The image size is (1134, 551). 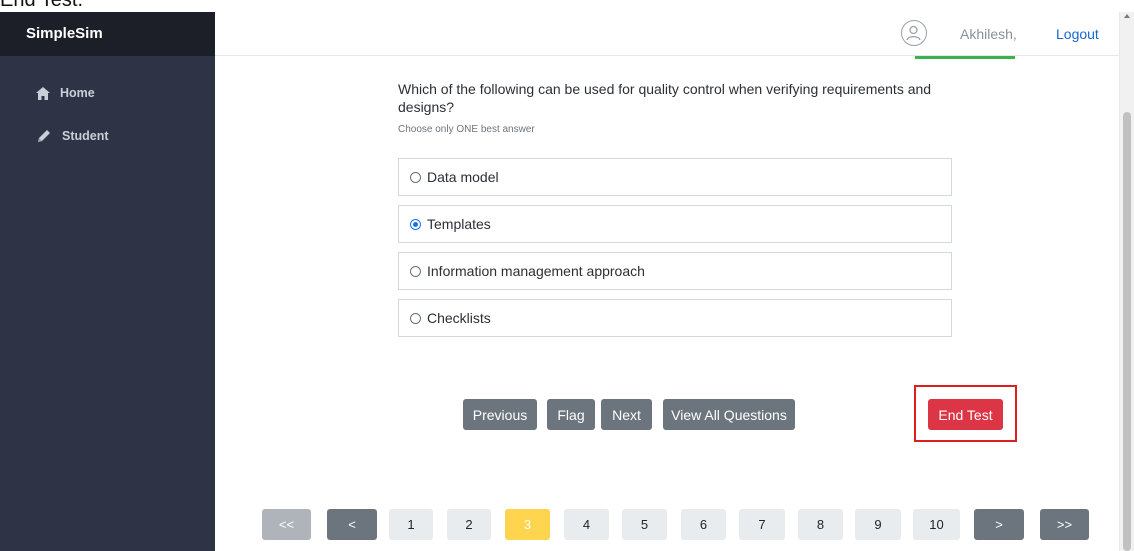 I want to click on sidebar-item-label: Home, so click(x=77, y=93).